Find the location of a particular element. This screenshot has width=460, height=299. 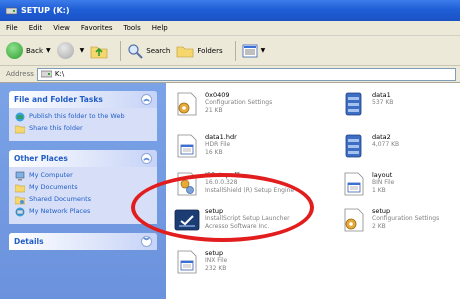

menu-view: View is located at coordinates (61, 28).